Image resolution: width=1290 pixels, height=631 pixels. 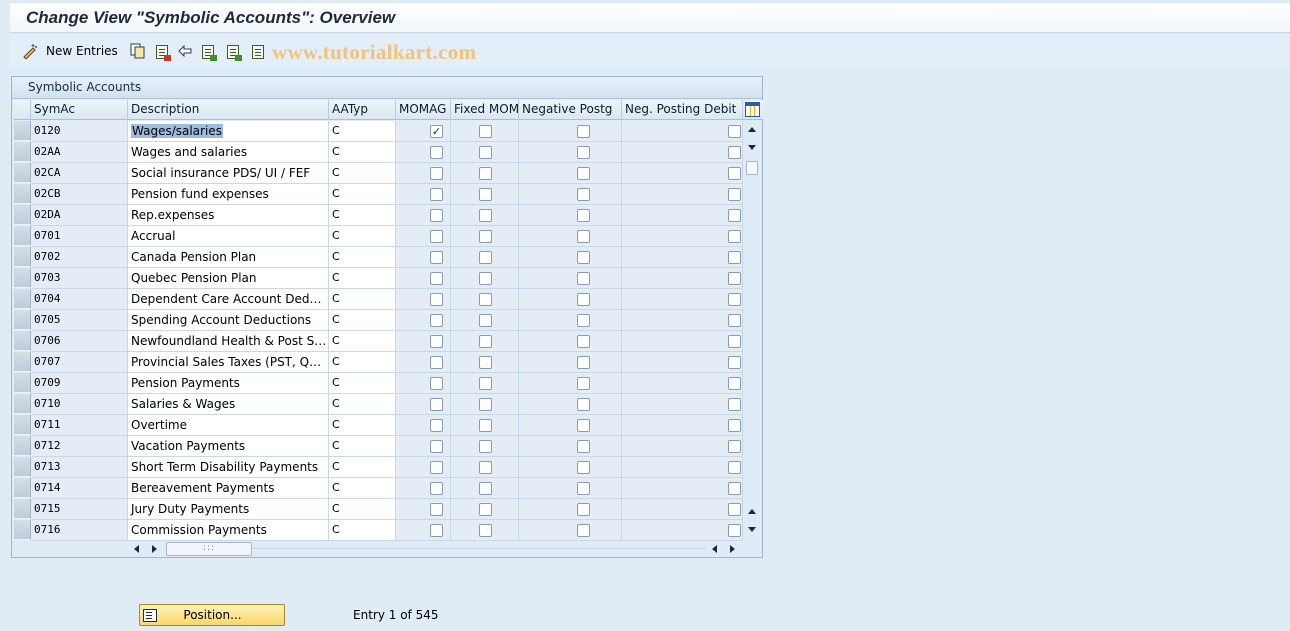 I want to click on new-entries-button: New Entries, so click(x=70, y=51).